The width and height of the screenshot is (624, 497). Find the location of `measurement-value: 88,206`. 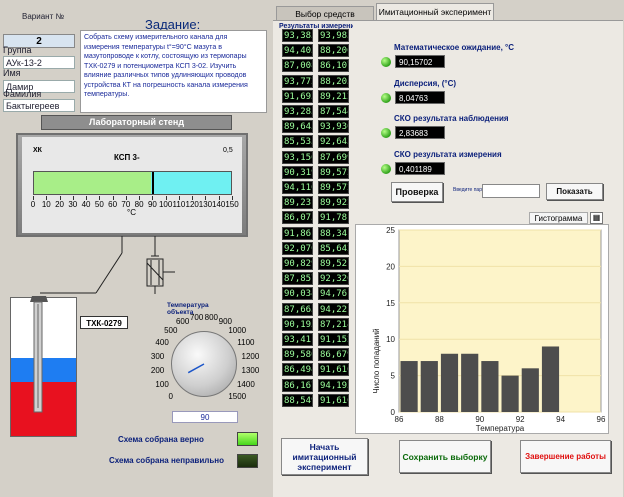

measurement-value: 88,206 is located at coordinates (333, 51).